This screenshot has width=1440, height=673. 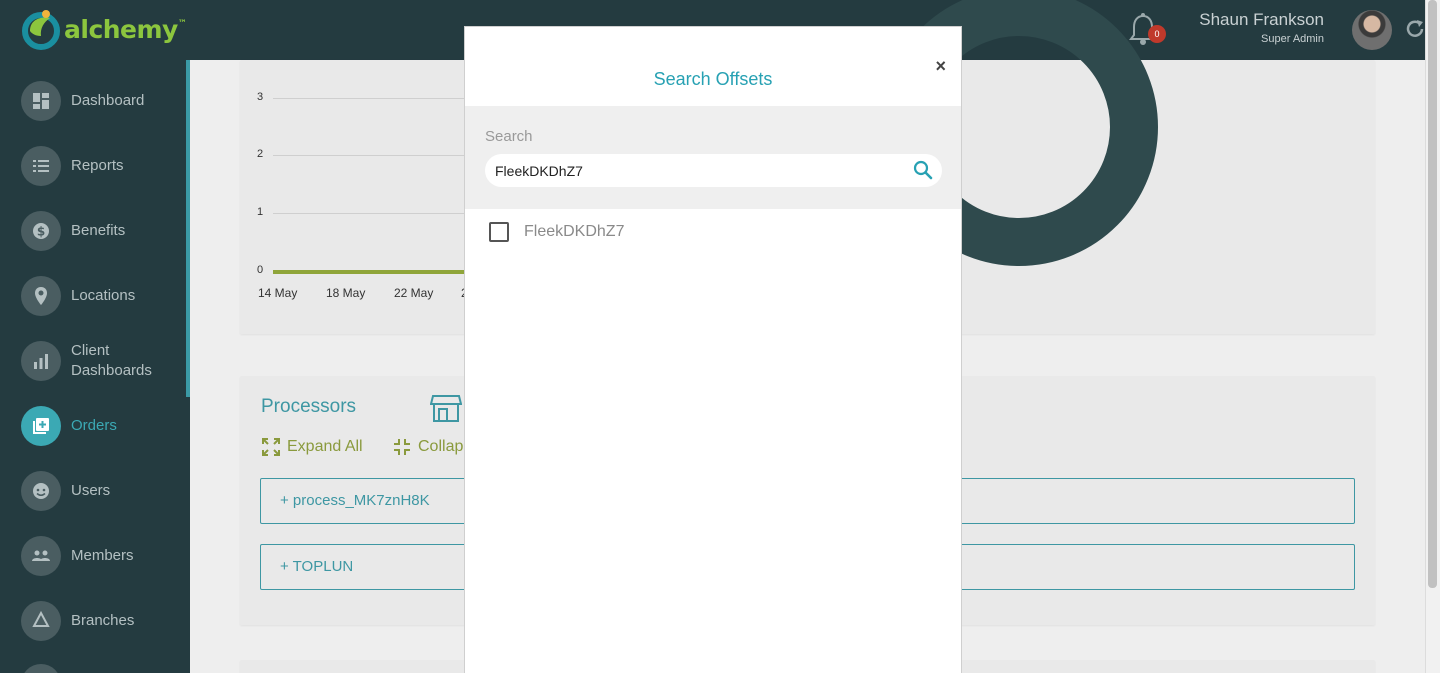 What do you see at coordinates (940, 66) in the screenshot?
I see `close-button: ×` at bounding box center [940, 66].